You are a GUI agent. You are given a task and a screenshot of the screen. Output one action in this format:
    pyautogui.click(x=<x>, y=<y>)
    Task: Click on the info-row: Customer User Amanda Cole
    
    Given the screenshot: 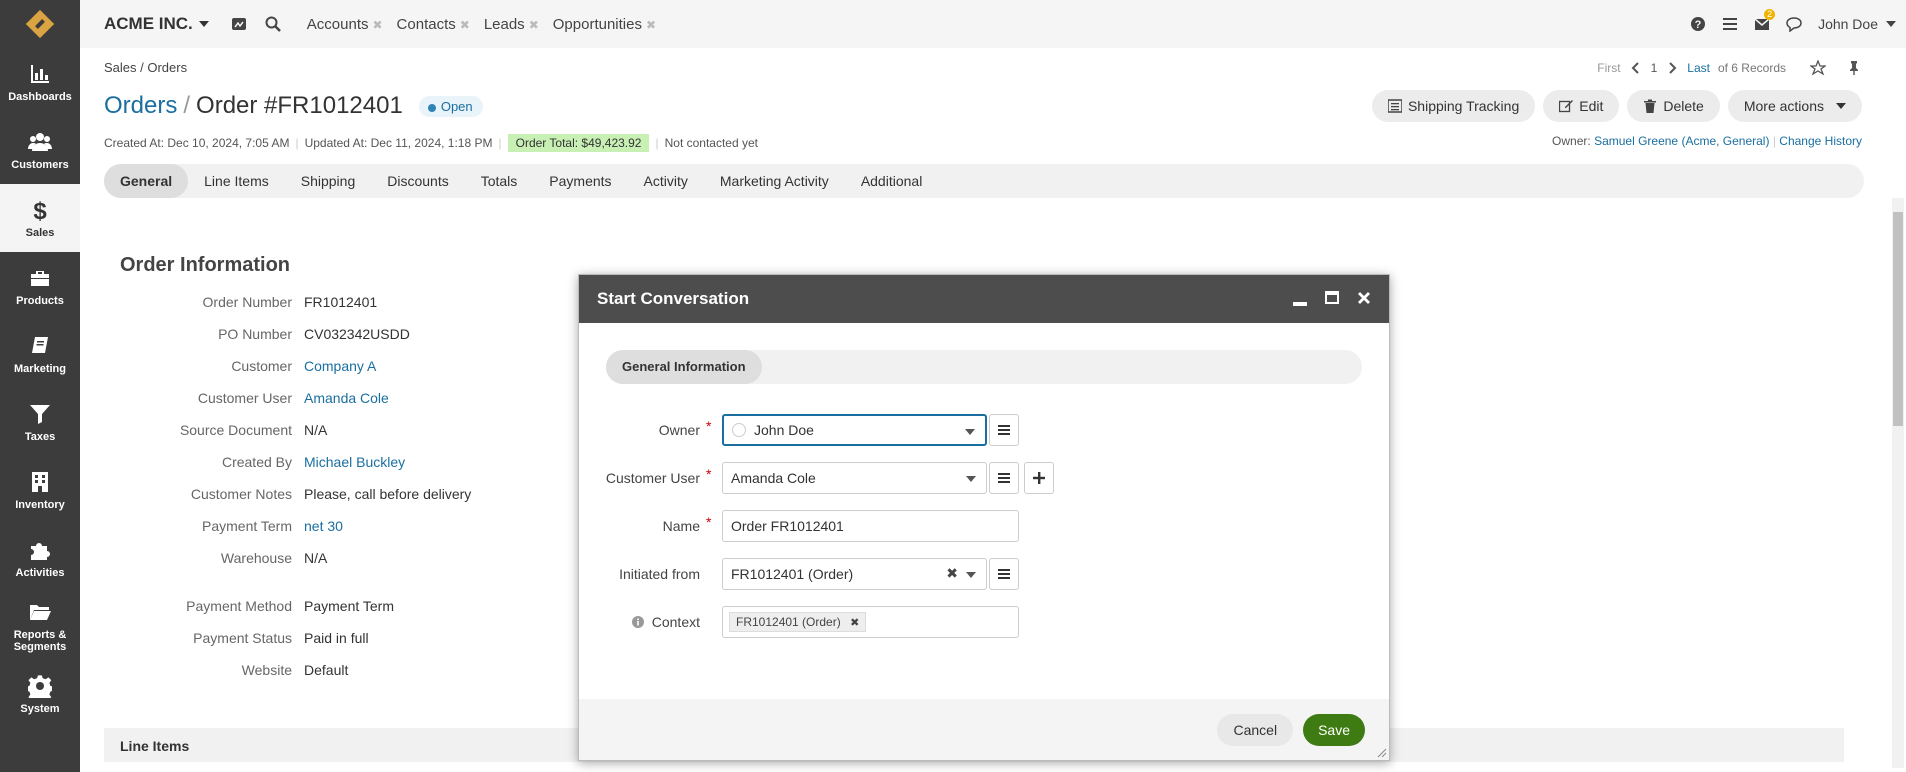 What is the action you would take?
    pyautogui.click(x=330, y=400)
    